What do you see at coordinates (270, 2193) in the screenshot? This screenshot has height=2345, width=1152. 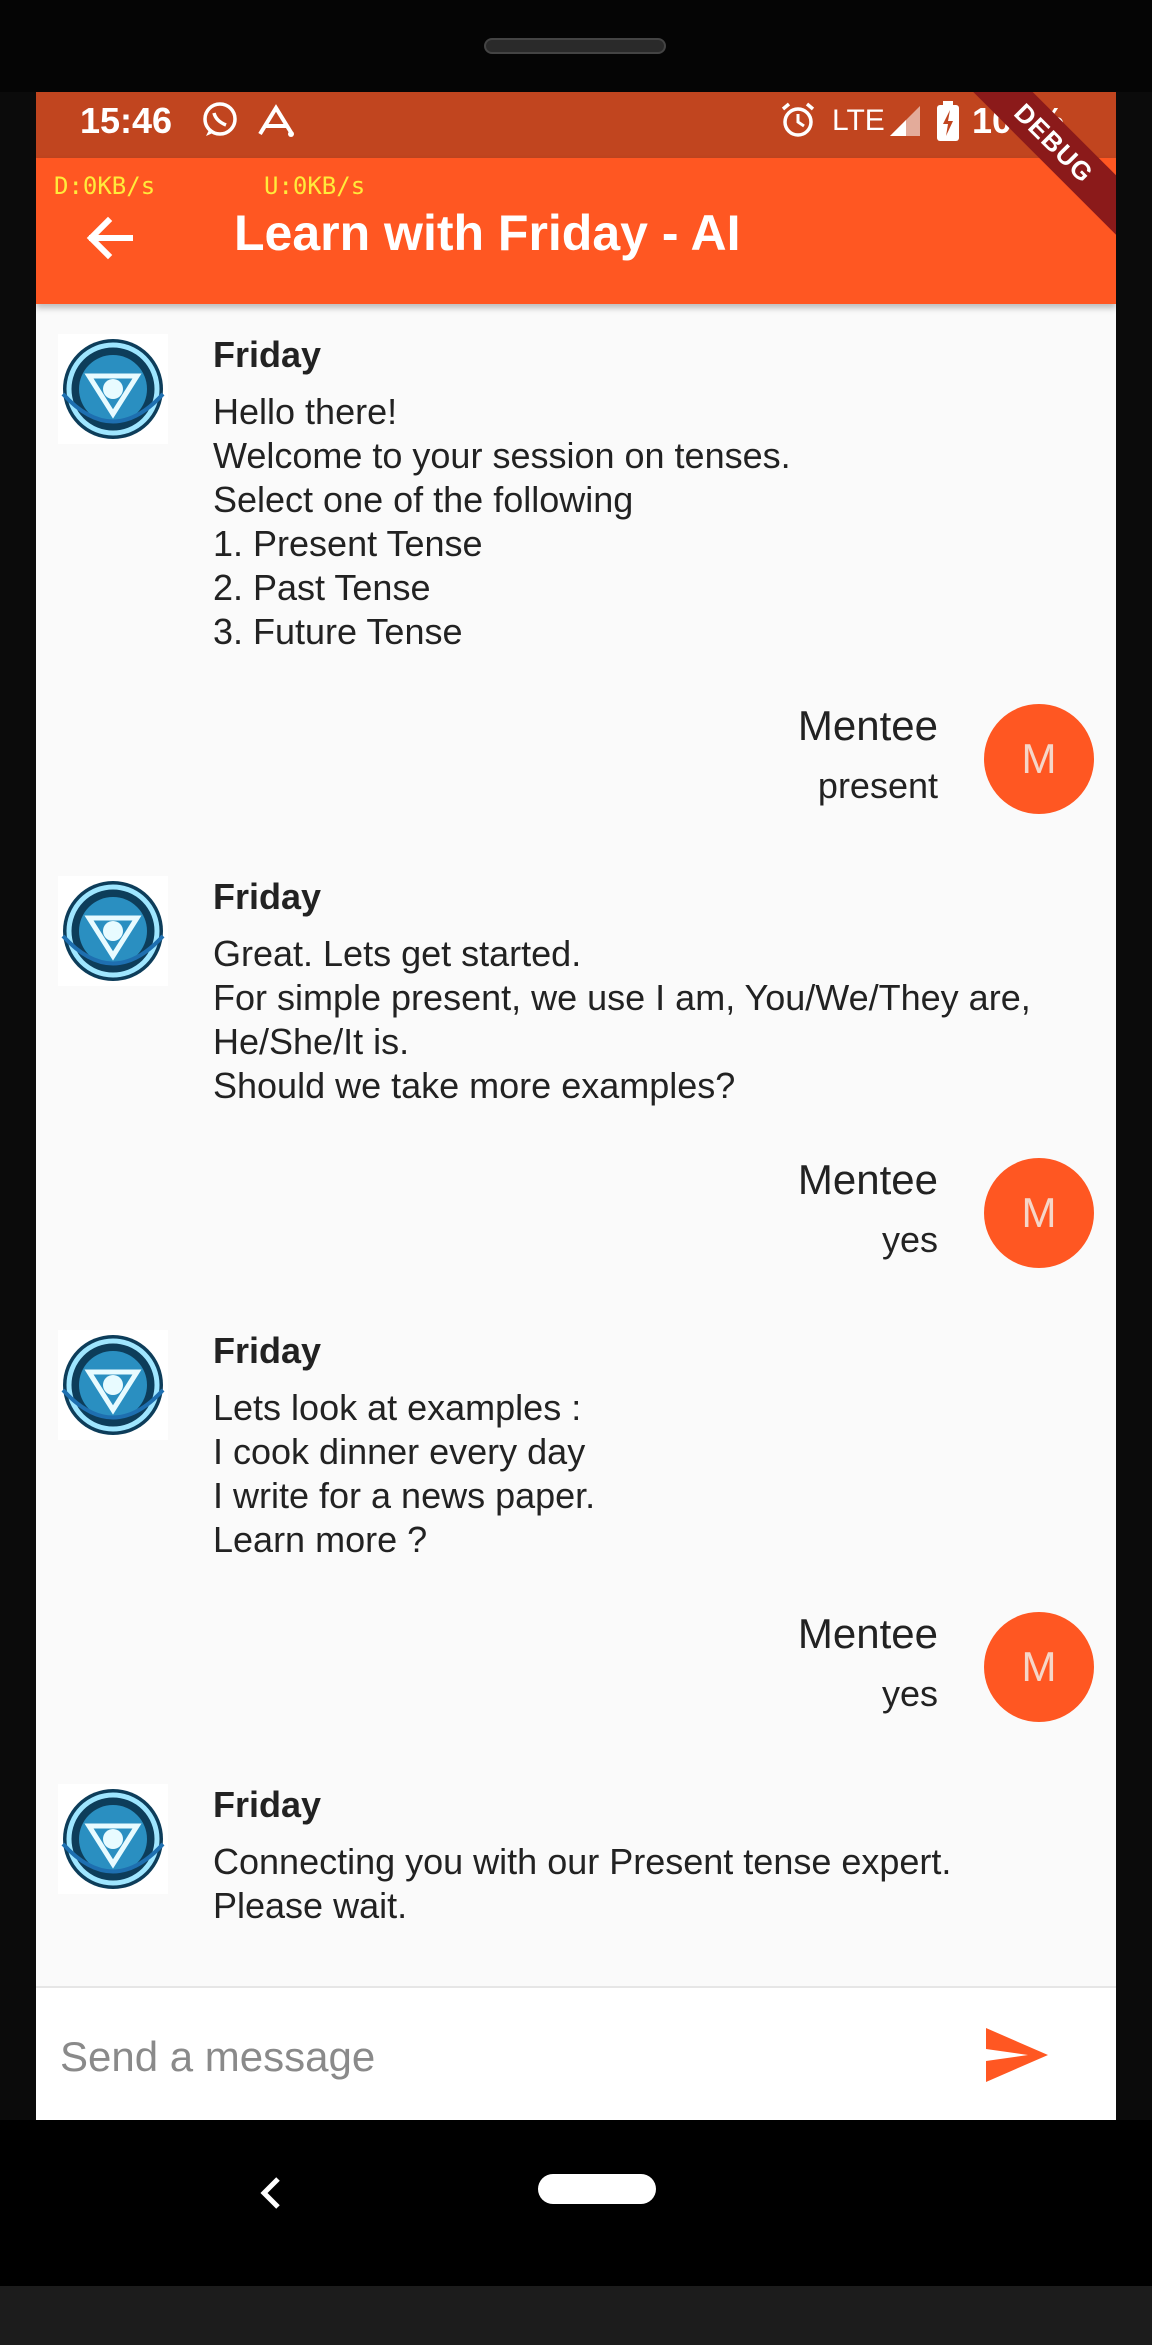 I see `chevron-left-icon` at bounding box center [270, 2193].